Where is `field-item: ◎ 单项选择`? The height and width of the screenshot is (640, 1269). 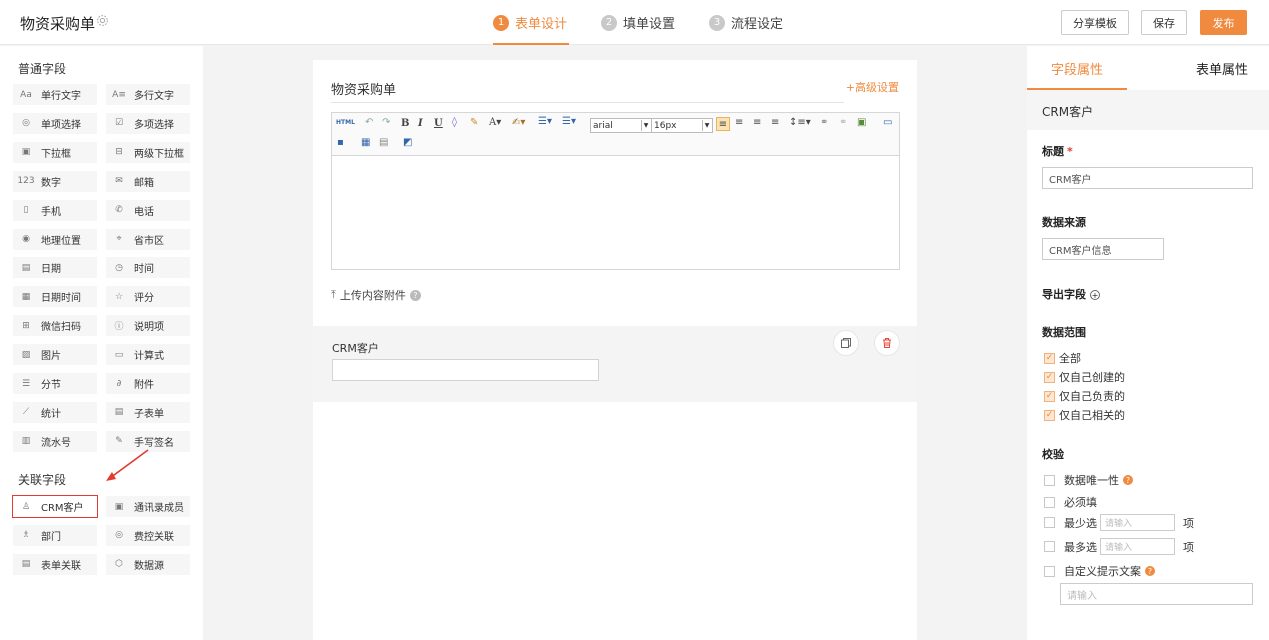
field-item: ◎ 单项选择 is located at coordinates (55, 123).